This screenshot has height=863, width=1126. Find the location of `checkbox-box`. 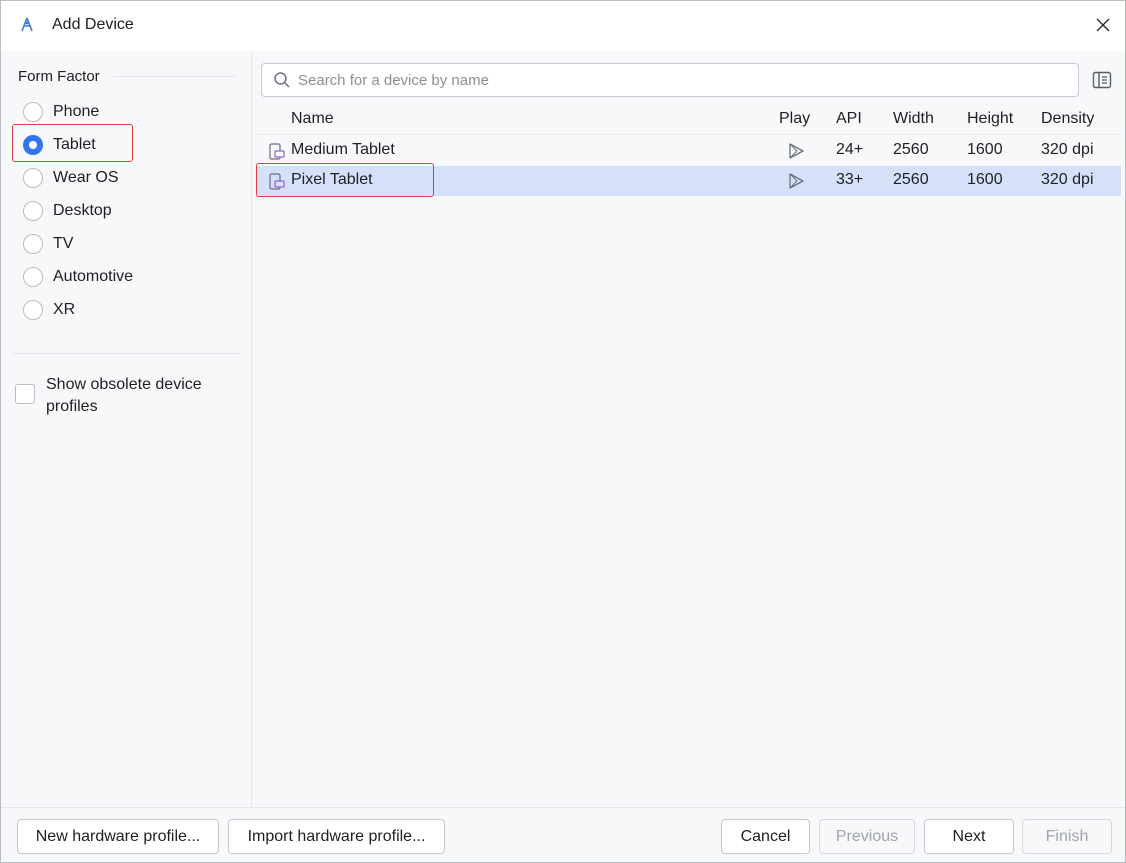

checkbox-box is located at coordinates (25, 394).